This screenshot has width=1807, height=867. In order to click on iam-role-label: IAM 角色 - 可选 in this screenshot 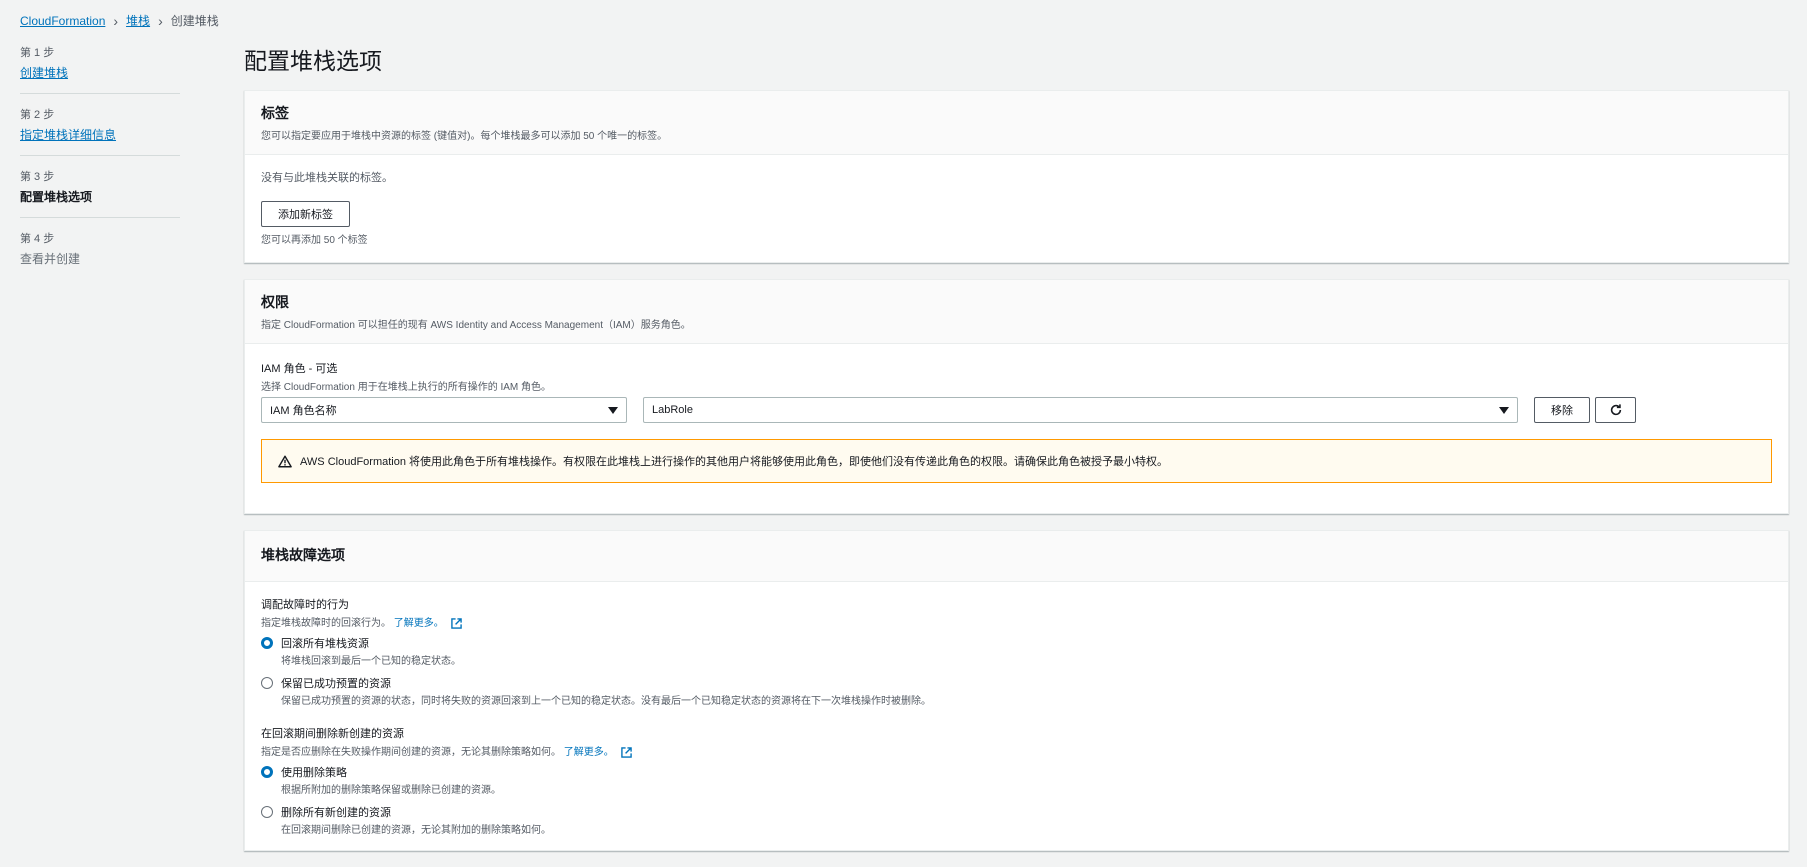, I will do `click(299, 369)`.